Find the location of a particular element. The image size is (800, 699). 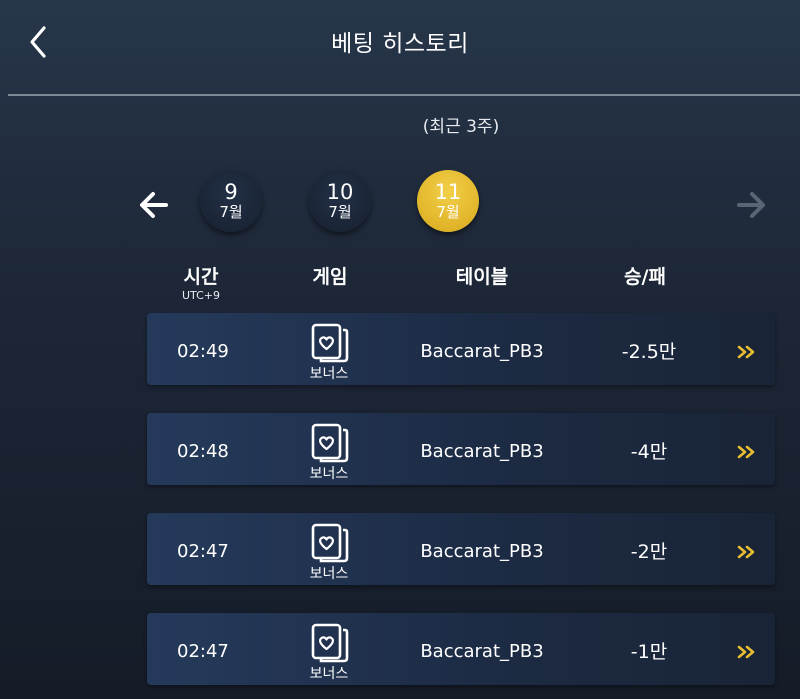

column-header-table: 테이블 is located at coordinates (482, 277).